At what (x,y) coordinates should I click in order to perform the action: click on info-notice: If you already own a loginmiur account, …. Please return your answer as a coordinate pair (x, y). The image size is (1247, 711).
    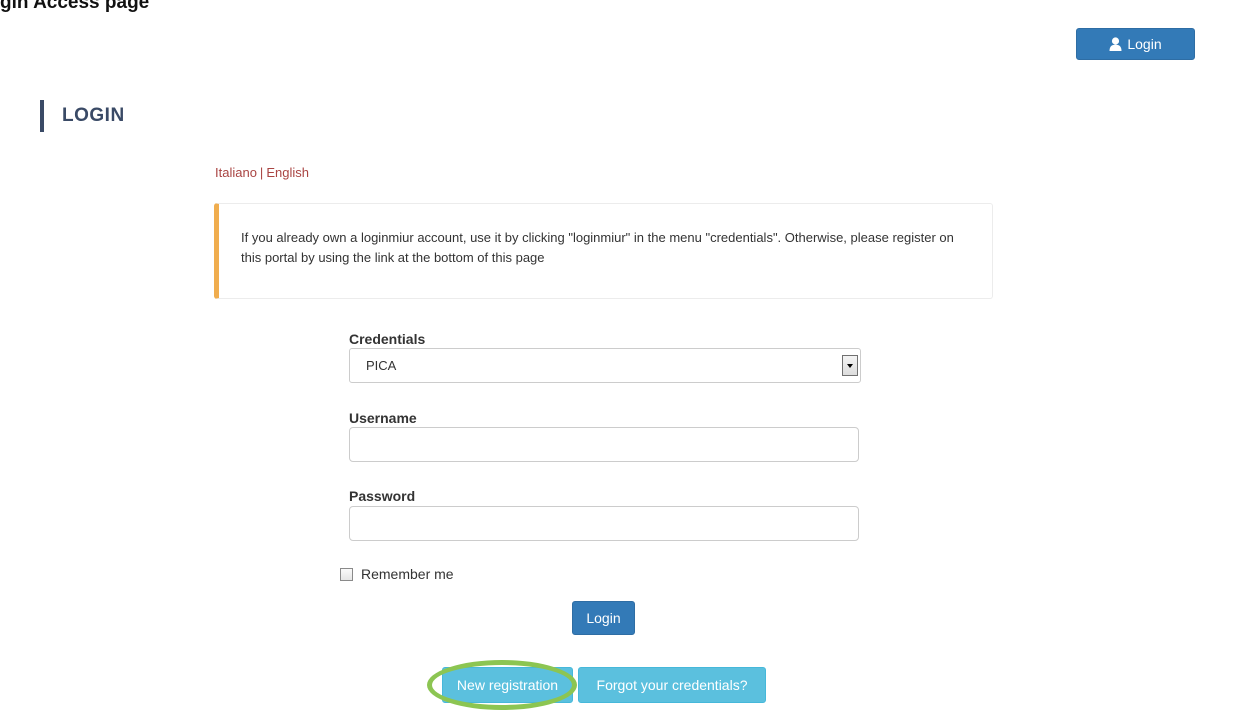
    Looking at the image, I should click on (603, 251).